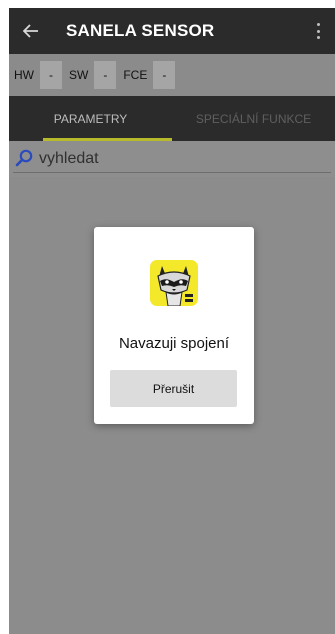 Image resolution: width=335 pixels, height=634 pixels. What do you see at coordinates (51, 75) in the screenshot?
I see `hw-value: -` at bounding box center [51, 75].